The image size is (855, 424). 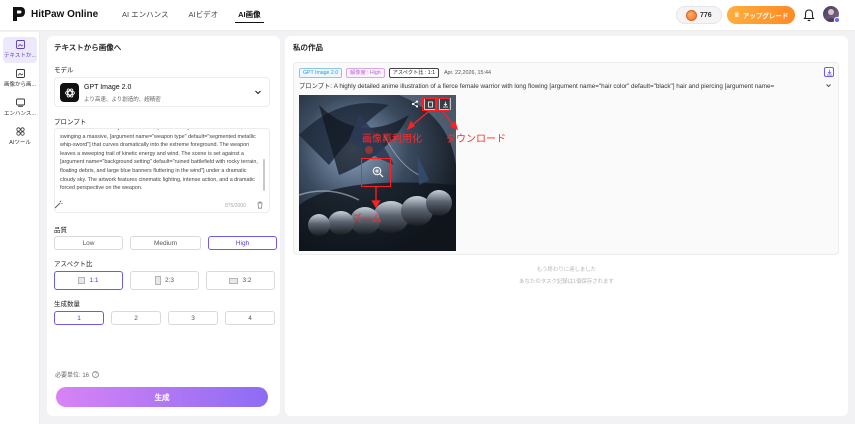 What do you see at coordinates (699, 15) in the screenshot?
I see `credits-badge: 776` at bounding box center [699, 15].